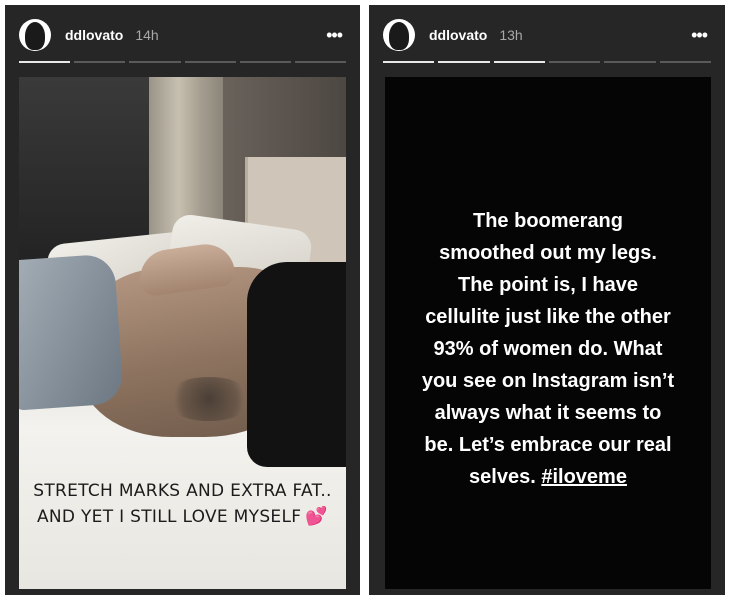  What do you see at coordinates (317, 516) in the screenshot?
I see `two-hearts-icon: 💕` at bounding box center [317, 516].